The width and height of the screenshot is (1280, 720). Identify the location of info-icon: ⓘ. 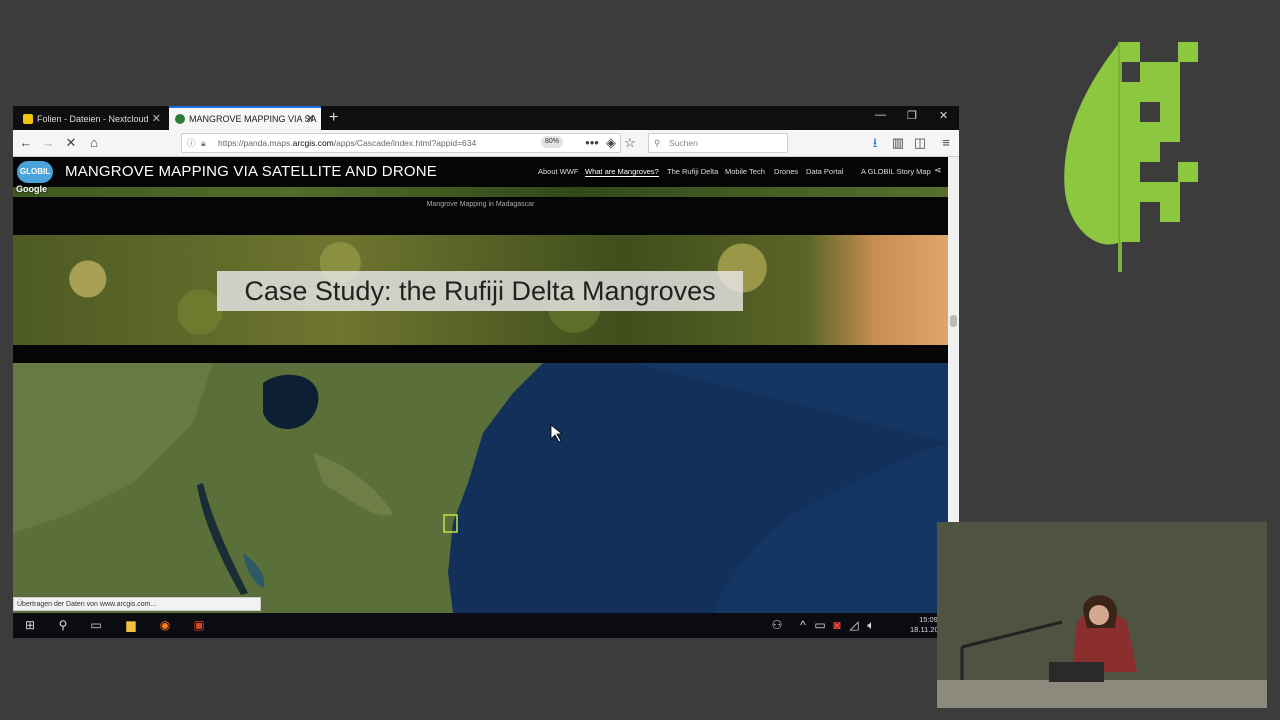
(191, 143).